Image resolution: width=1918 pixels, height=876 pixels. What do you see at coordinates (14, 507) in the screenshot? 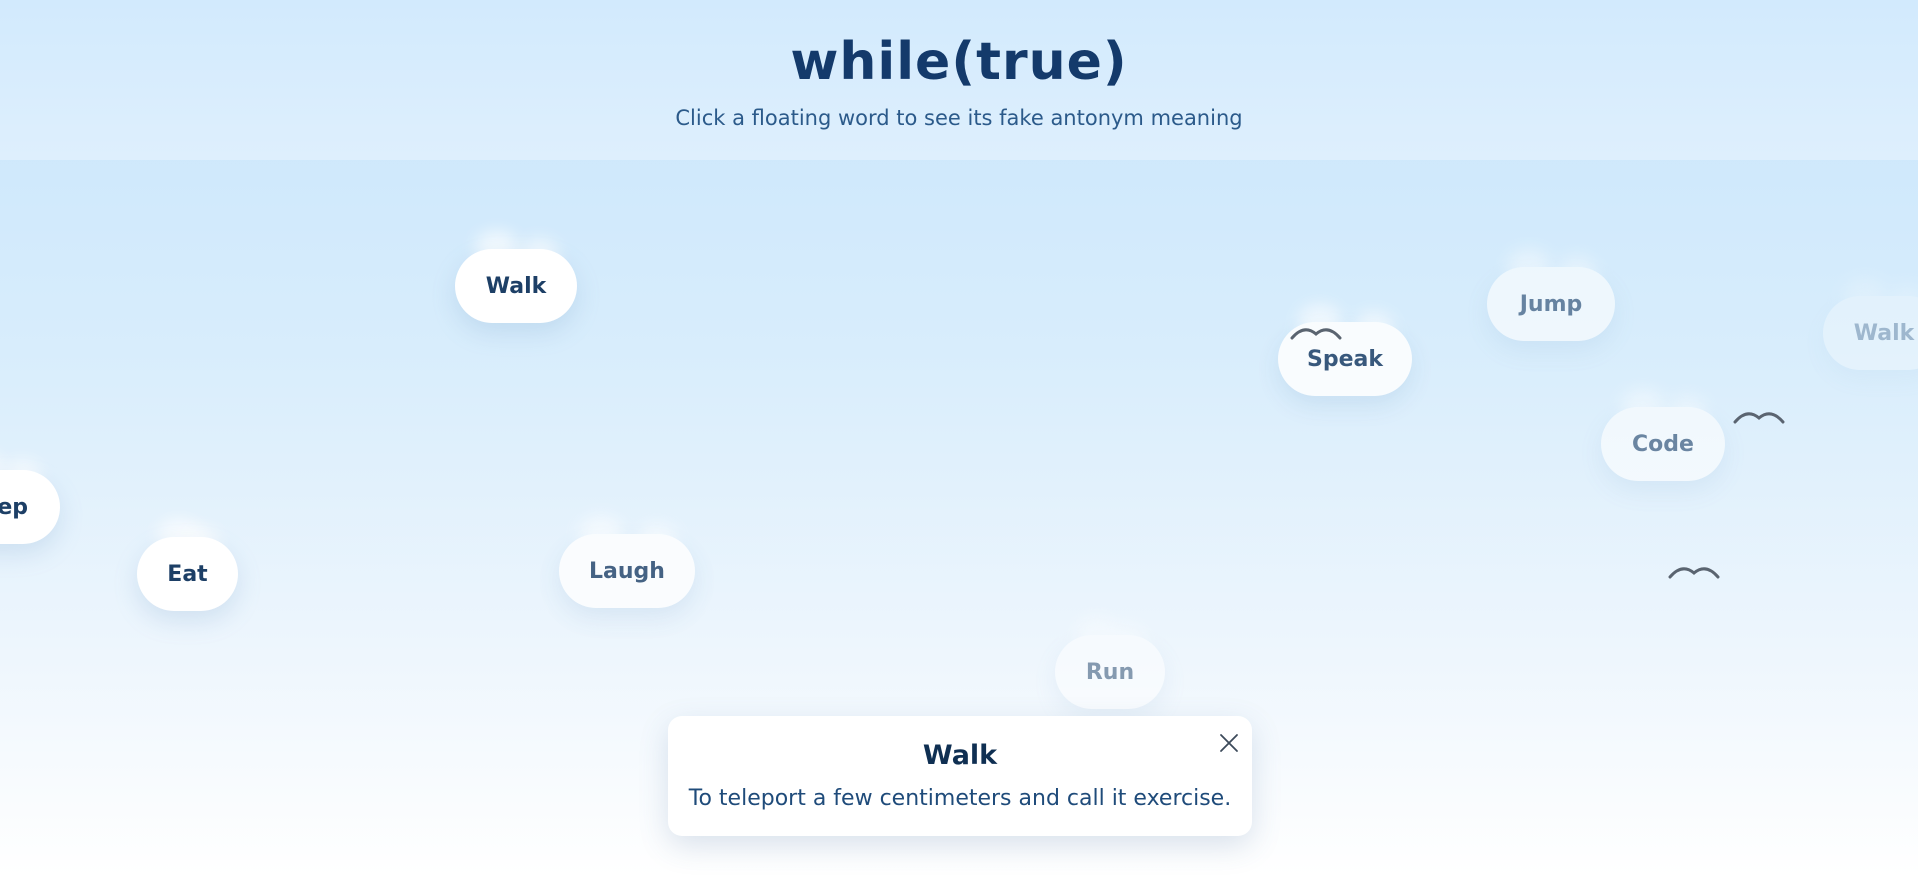
I see `word-cloud-label: ep` at bounding box center [14, 507].